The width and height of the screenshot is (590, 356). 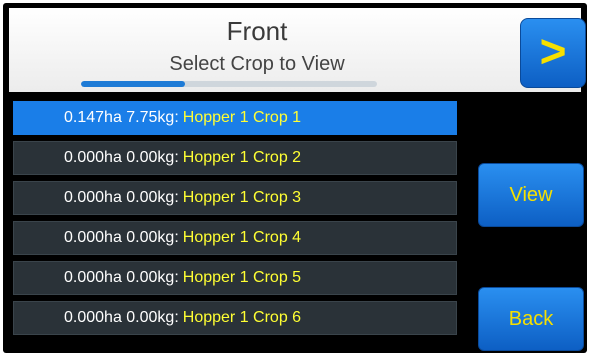 I want to click on crop-stats: 0.147ha 7.75kg:, so click(x=121, y=117).